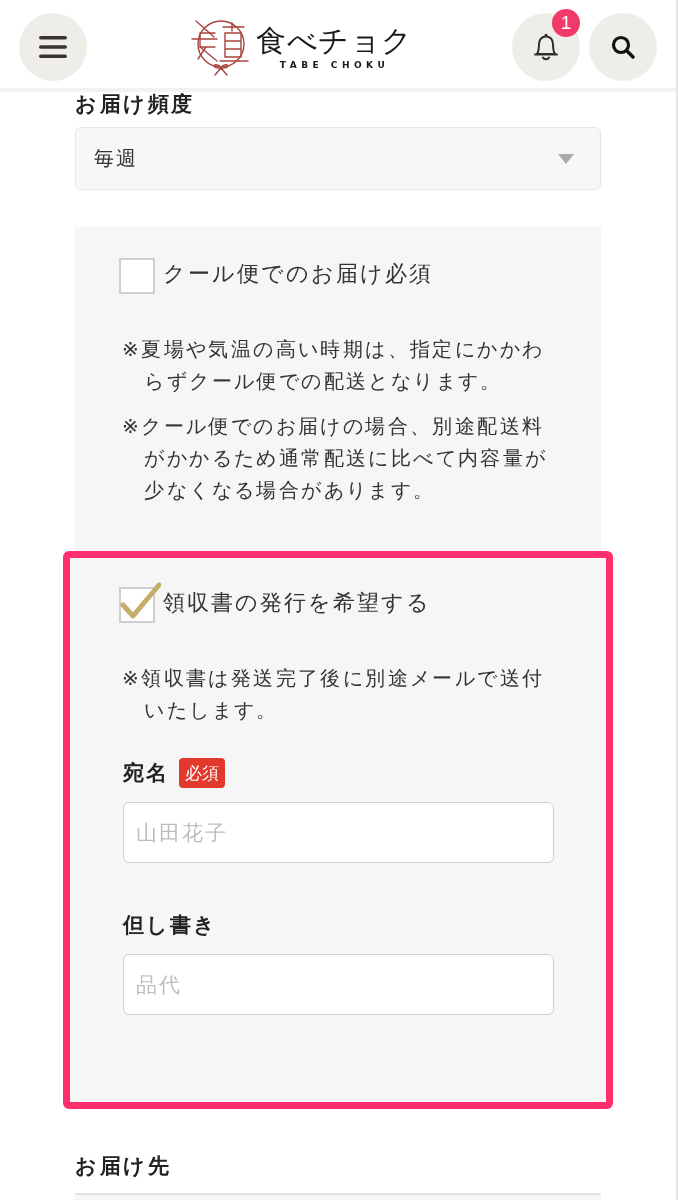 This screenshot has height=1200, width=678. I want to click on search-icon, so click(623, 47).